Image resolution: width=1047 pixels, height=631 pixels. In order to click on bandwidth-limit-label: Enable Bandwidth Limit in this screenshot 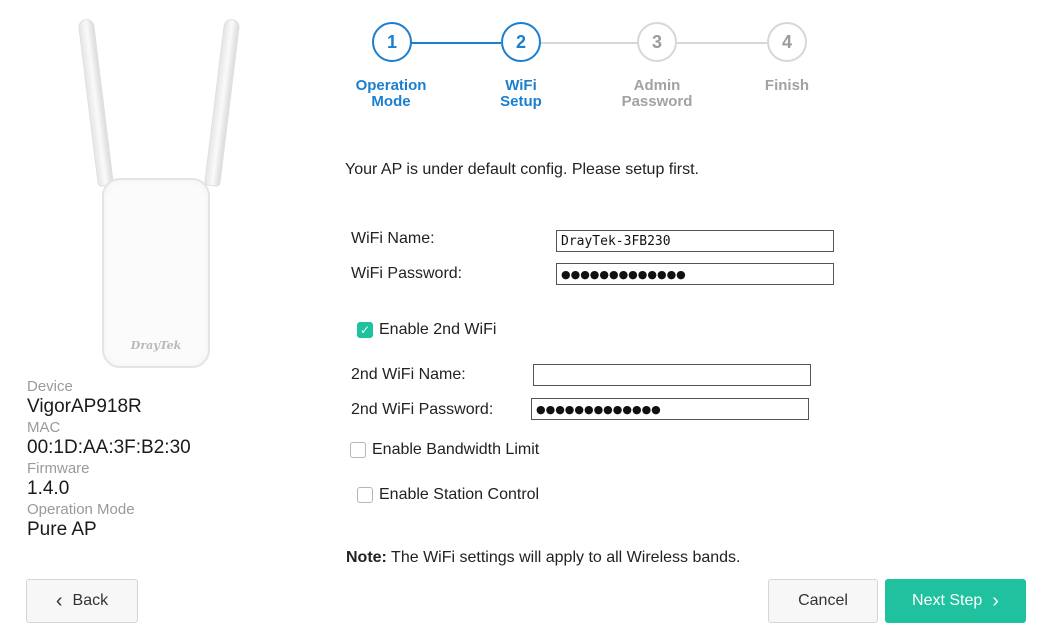, I will do `click(456, 449)`.